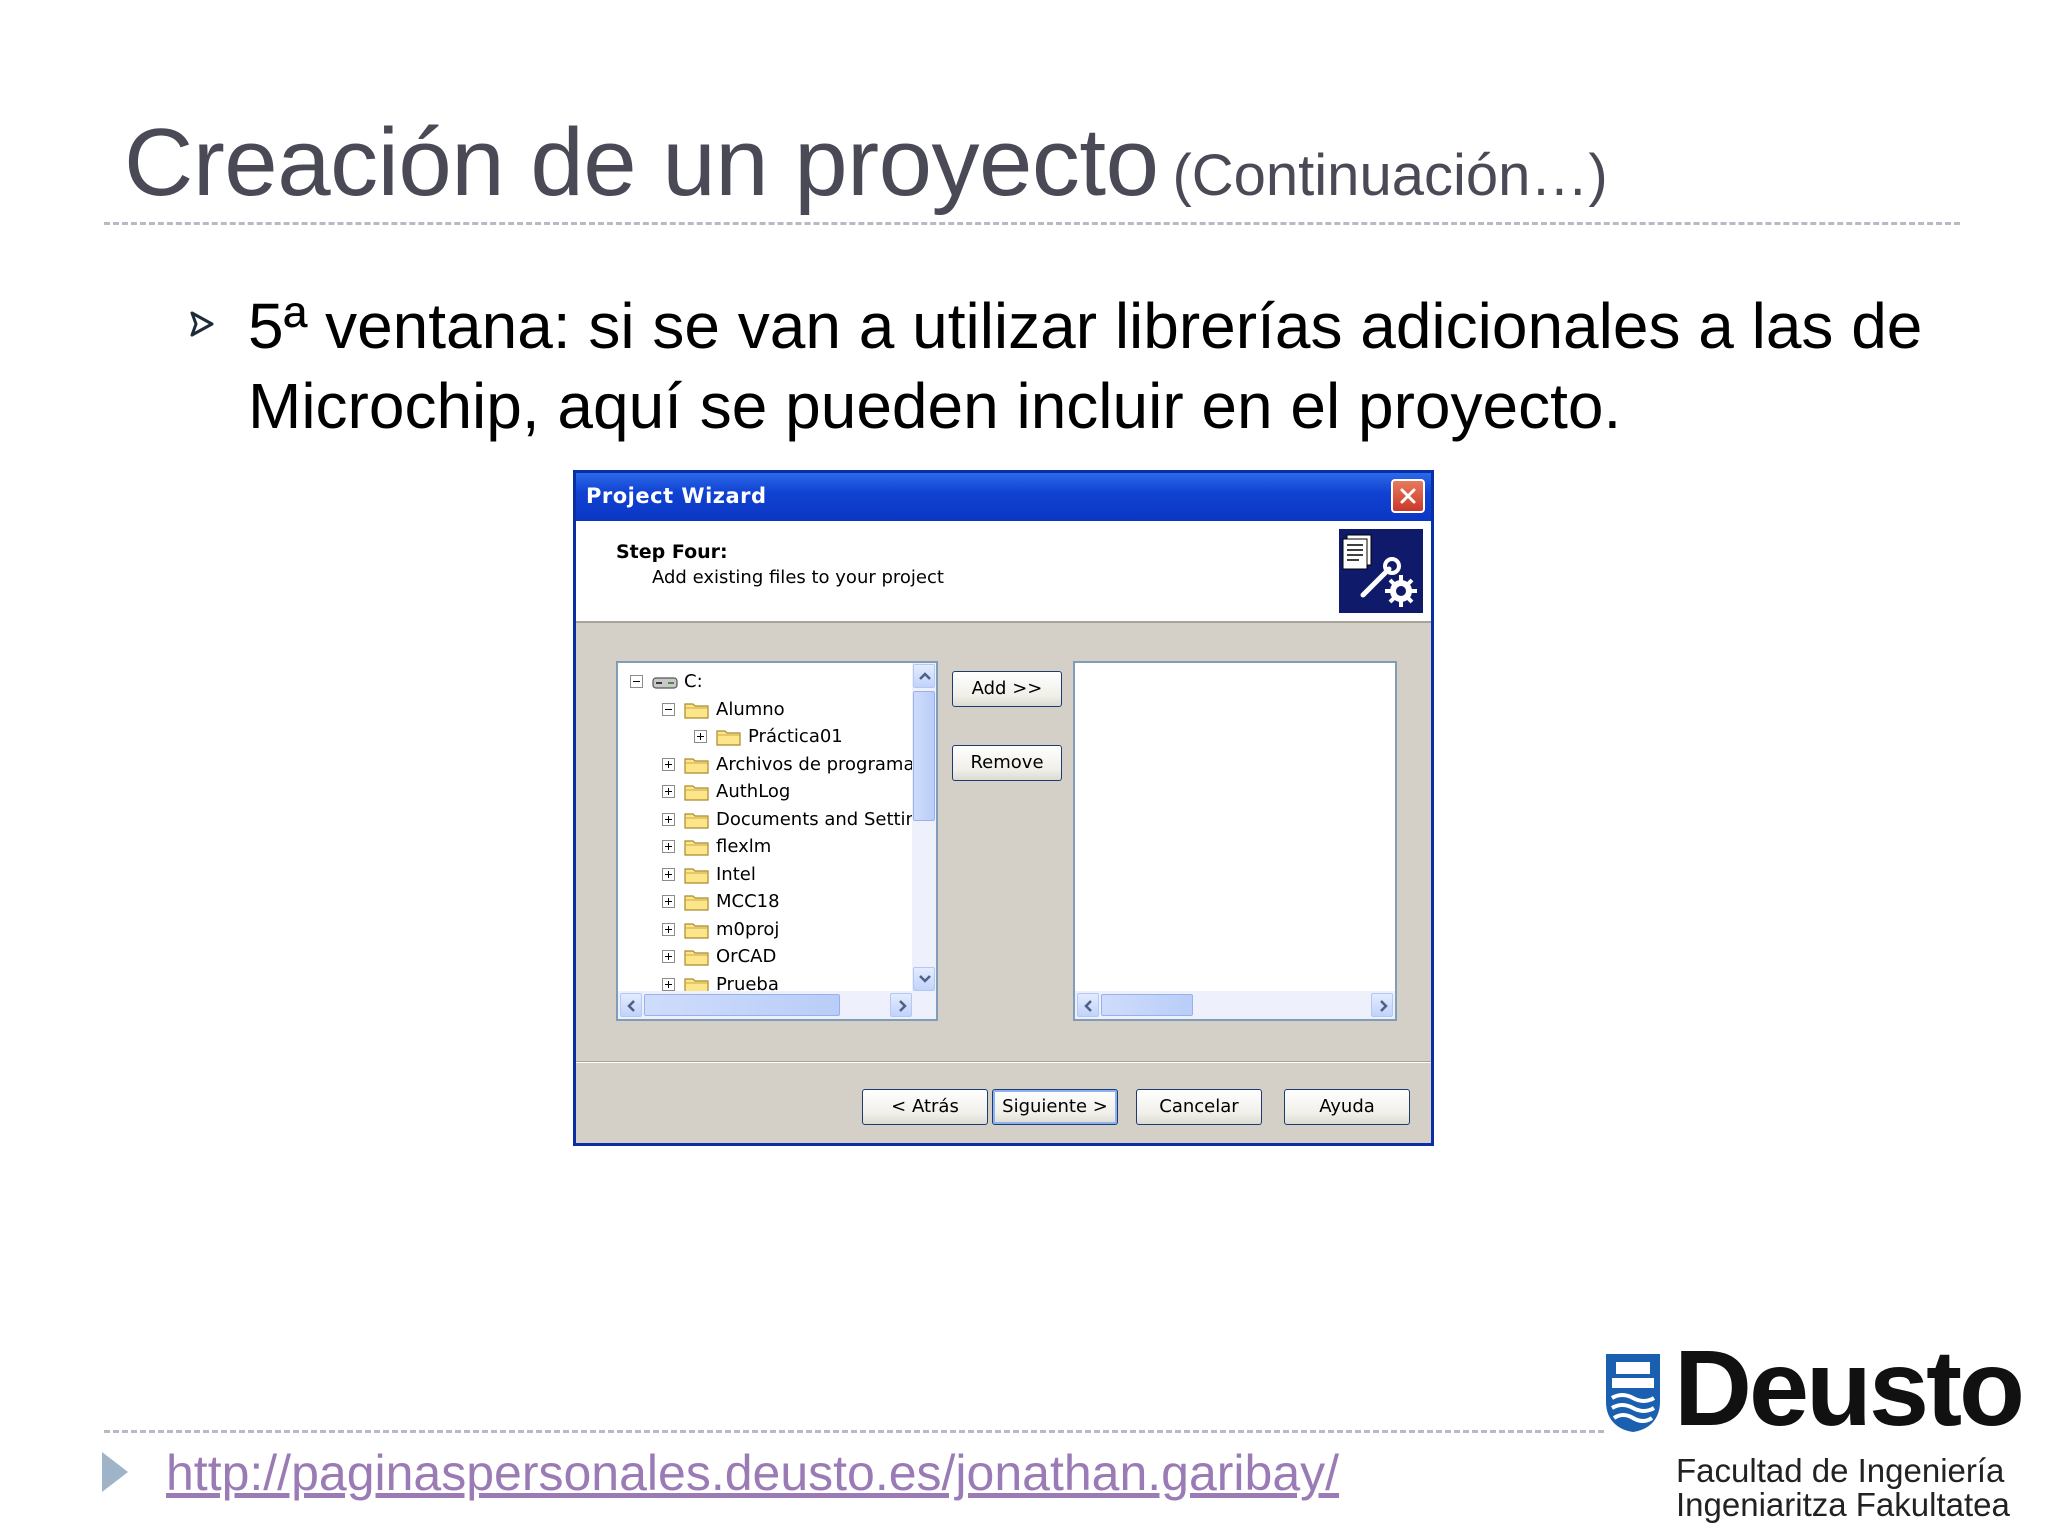  What do you see at coordinates (693, 681) in the screenshot?
I see `tree-item-label: C:` at bounding box center [693, 681].